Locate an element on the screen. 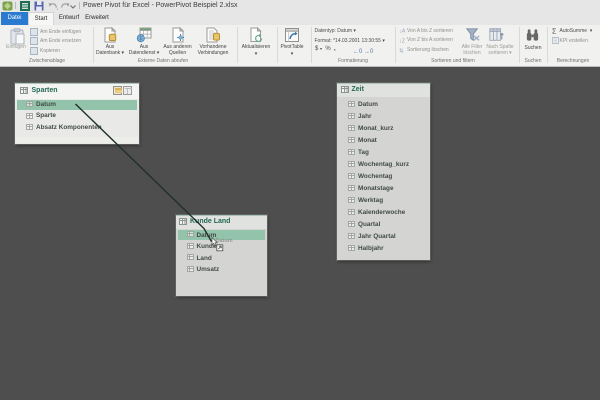 The width and height of the screenshot is (600, 400). svg-text: ↓A is located at coordinates (402, 32).